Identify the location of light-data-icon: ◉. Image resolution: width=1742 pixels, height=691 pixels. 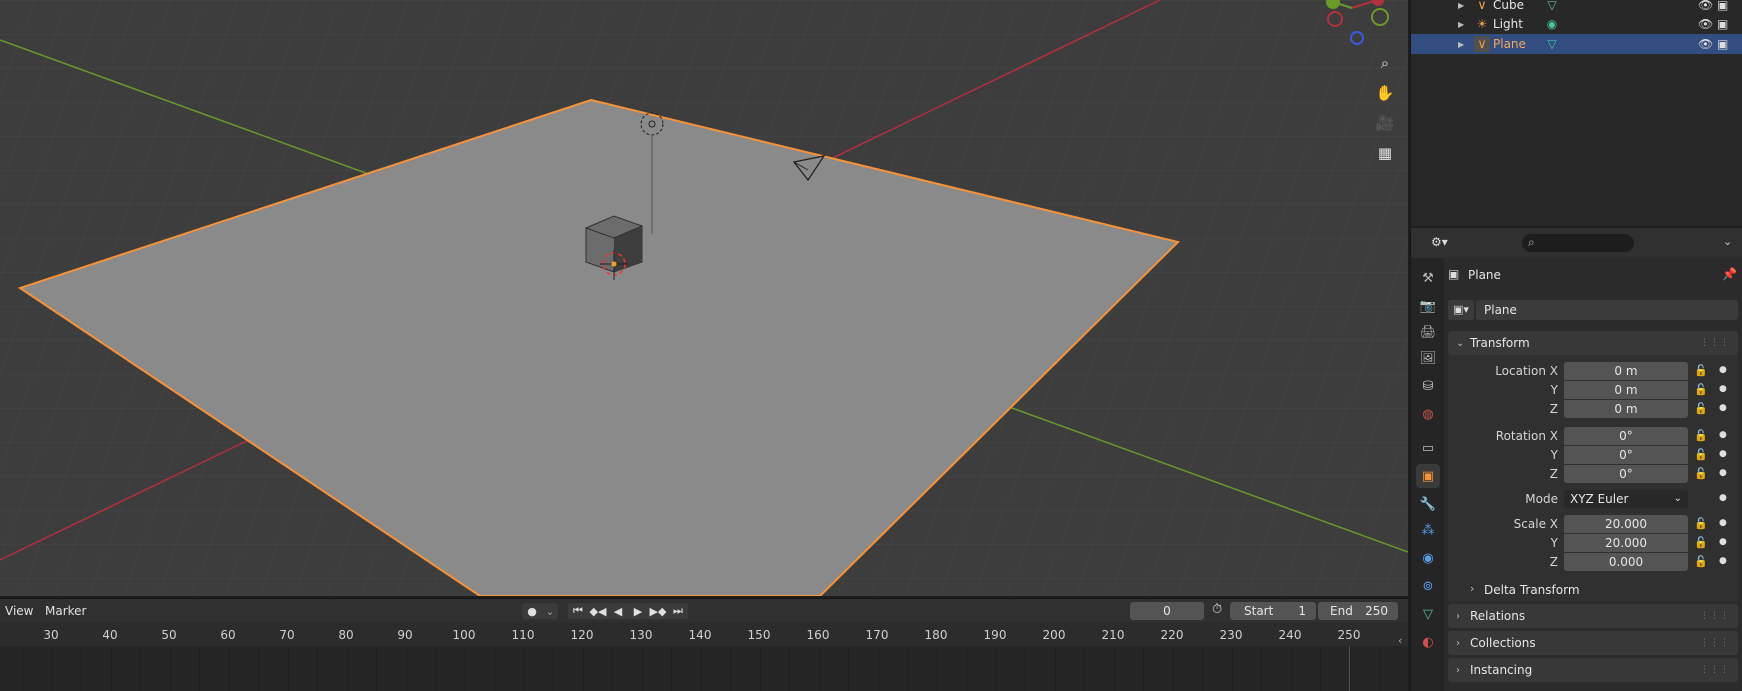
(1552, 24).